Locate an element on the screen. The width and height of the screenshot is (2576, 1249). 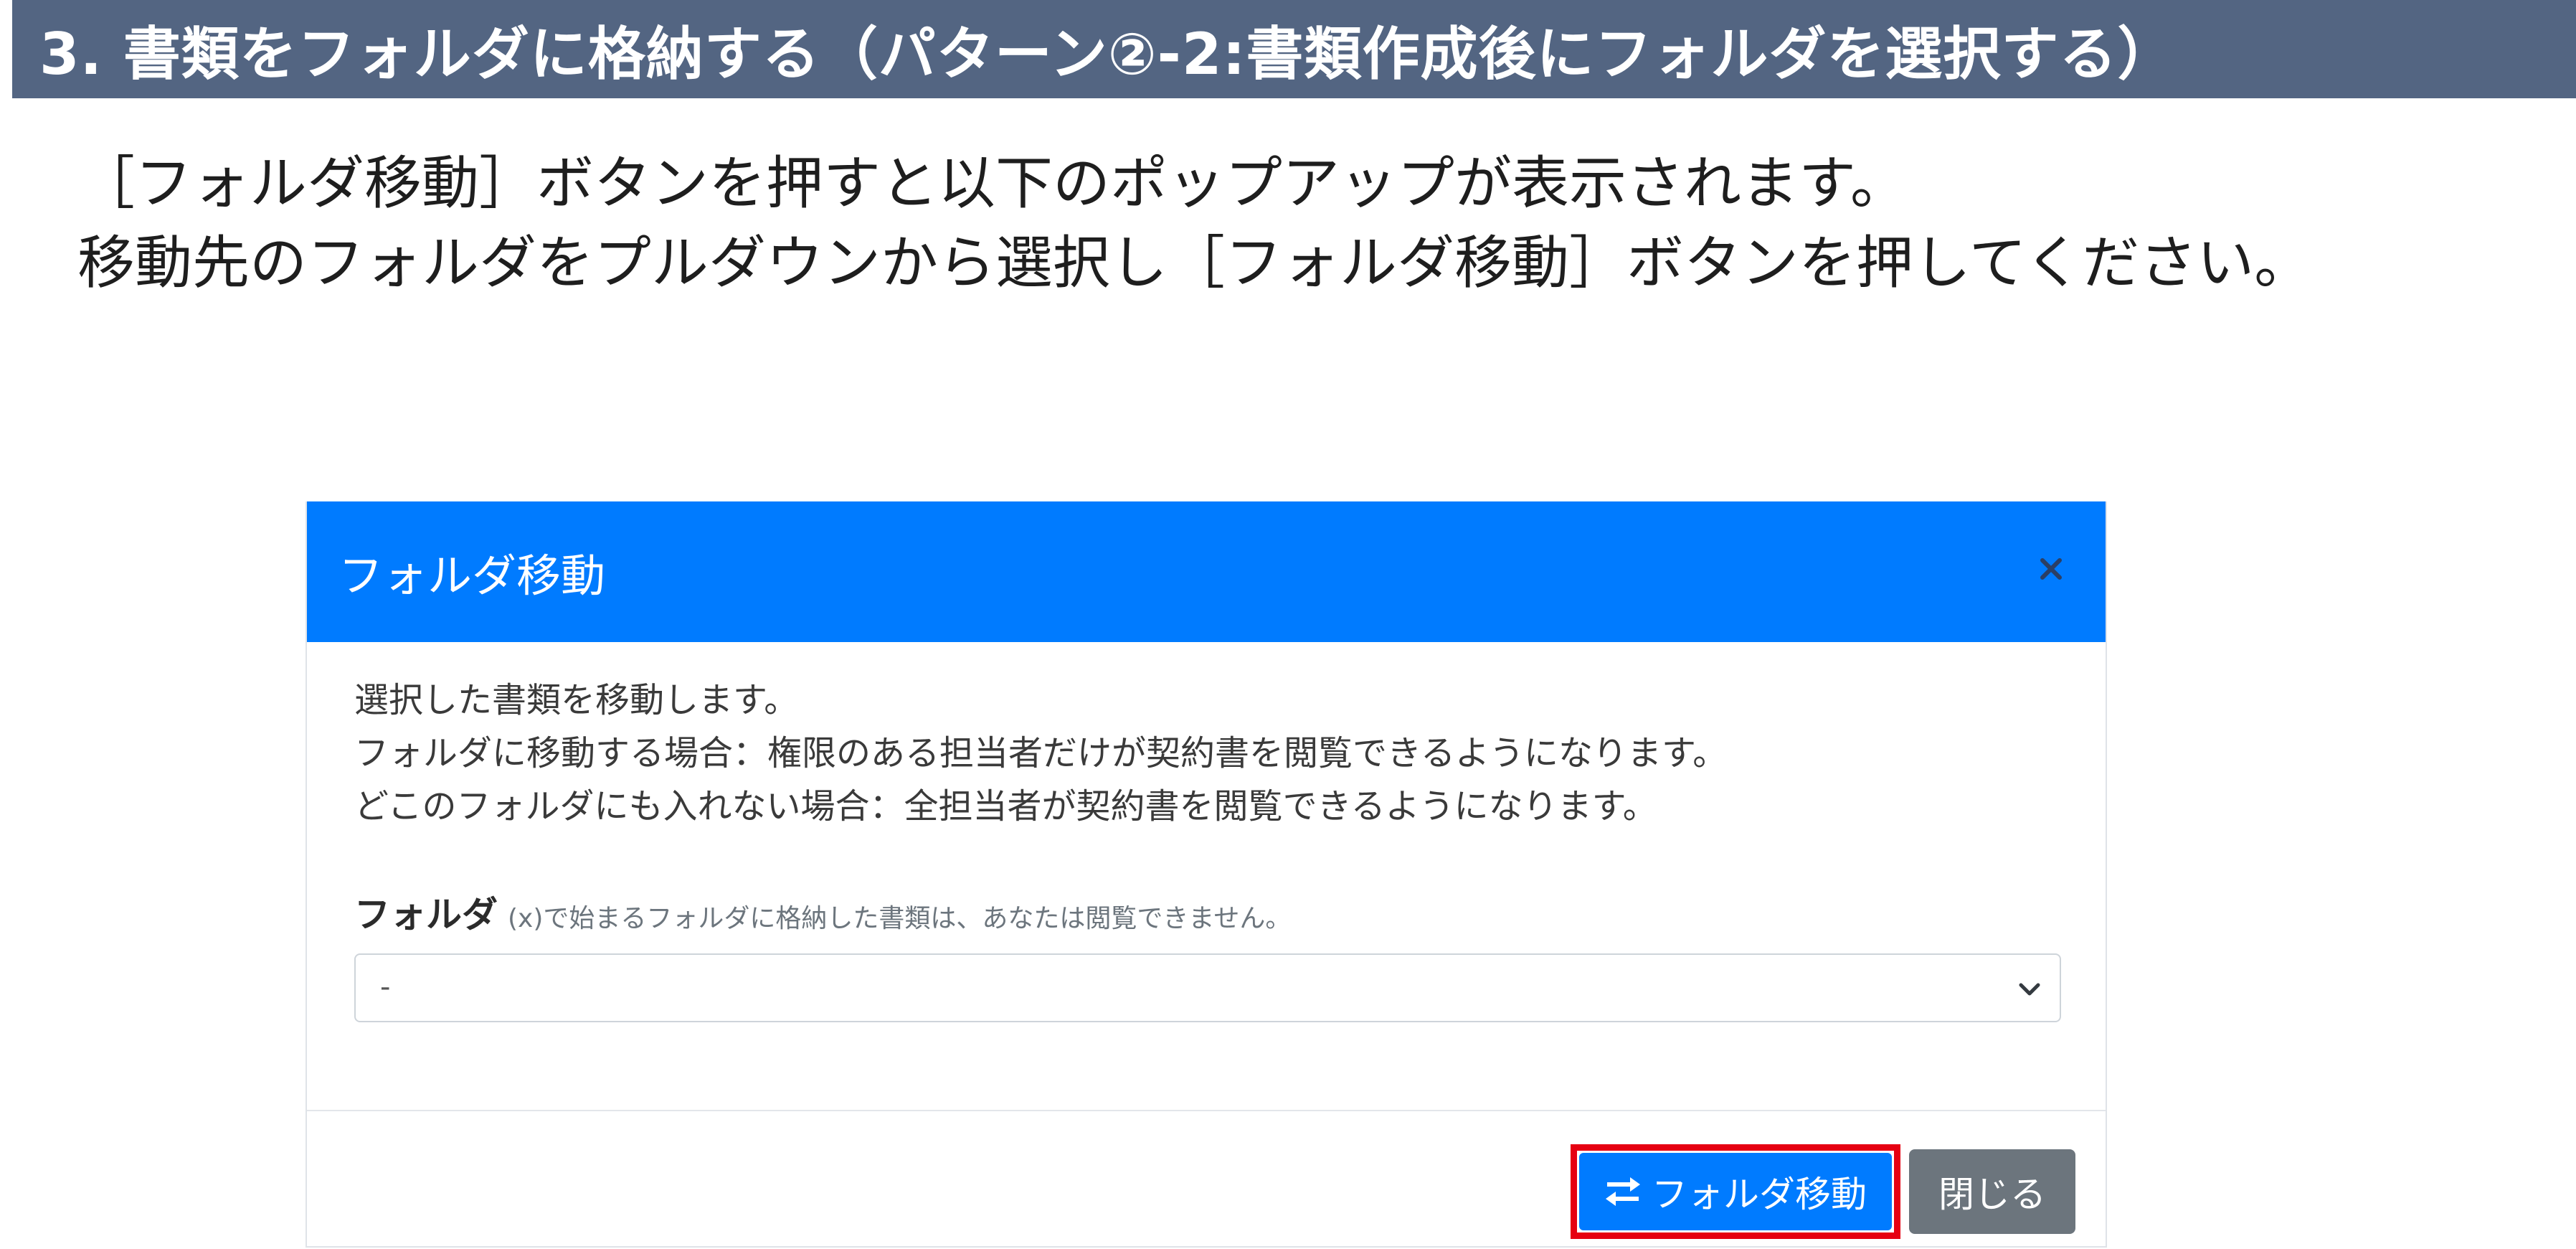
highlight-box: フォルダ移動 is located at coordinates (1735, 1192).